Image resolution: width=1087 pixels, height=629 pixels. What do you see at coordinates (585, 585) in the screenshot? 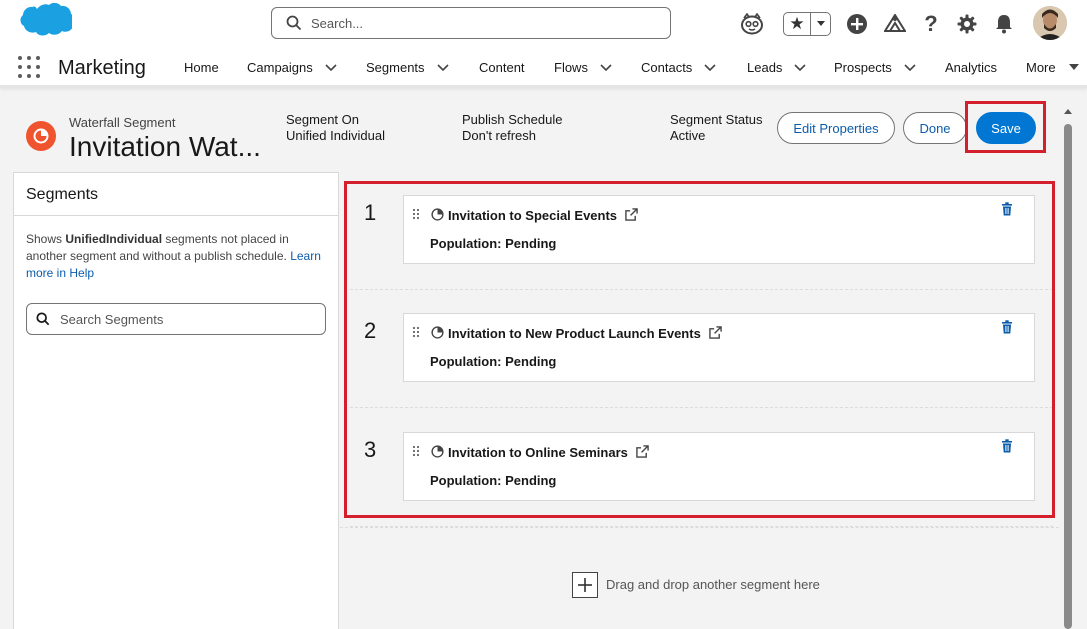
I see `add-segment-icon` at bounding box center [585, 585].